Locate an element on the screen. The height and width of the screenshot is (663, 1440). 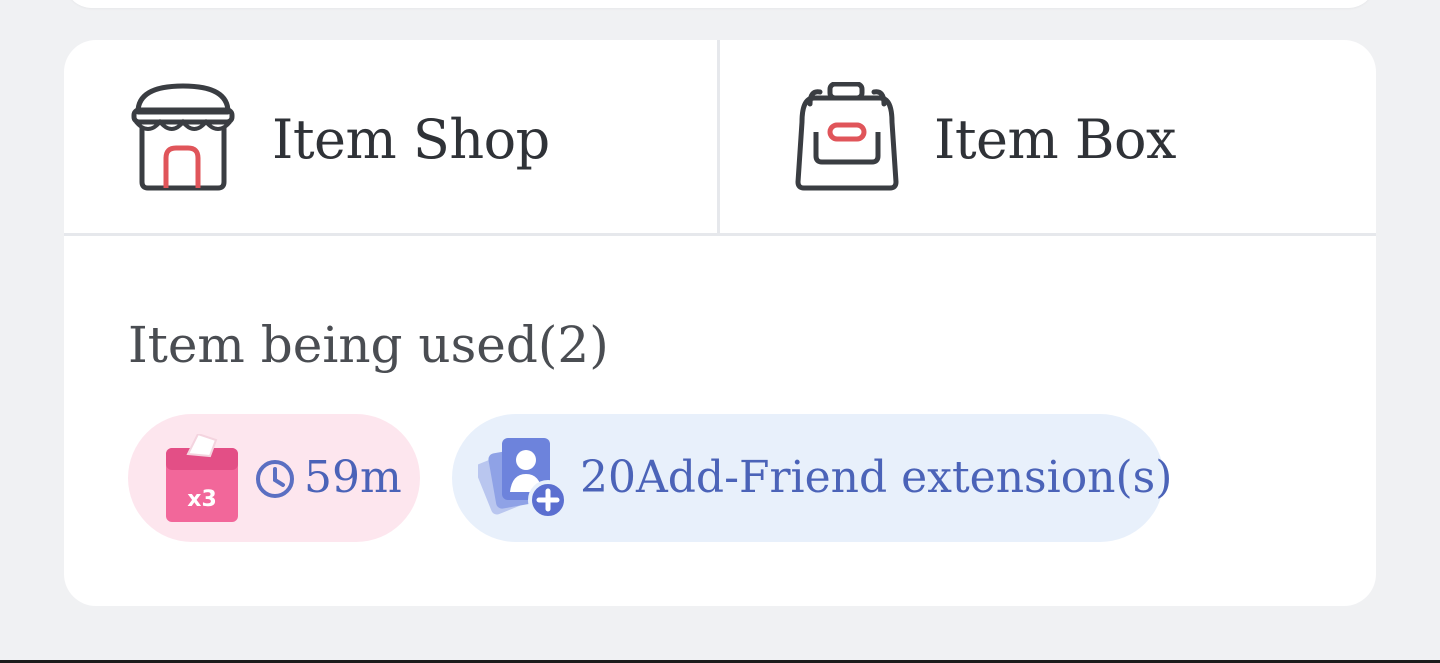
item-box-label: Item Box is located at coordinates (1055, 139).